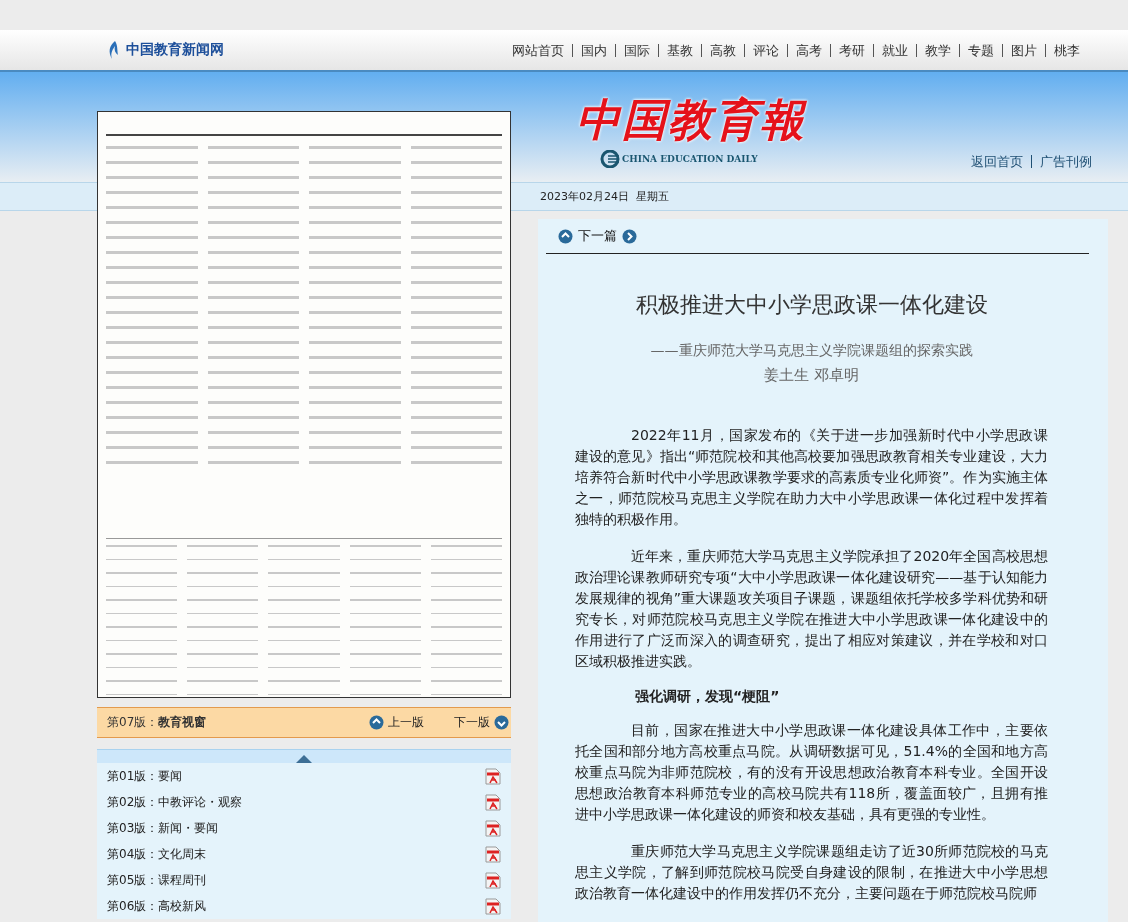 The image size is (1128, 922). Describe the element at coordinates (811, 609) in the screenshot. I see `article-paragraph: 近年来，重庆师范大学马克思主义学院承担了2020年全国高校思想政治理论课教师研究专项“大中小学思政课一体化建设研究——基于认知能力发展规律的视角”重大课题攻关项目子课题，课题组依托学校多学科优势和研究专长，对师范院校马克思主义学院在推进大中小学思政课一体化建设中的作用进行了广泛而深入的调查研究，提出了相应对策建议，并在学校和对口区域积极推进实践。` at that location.